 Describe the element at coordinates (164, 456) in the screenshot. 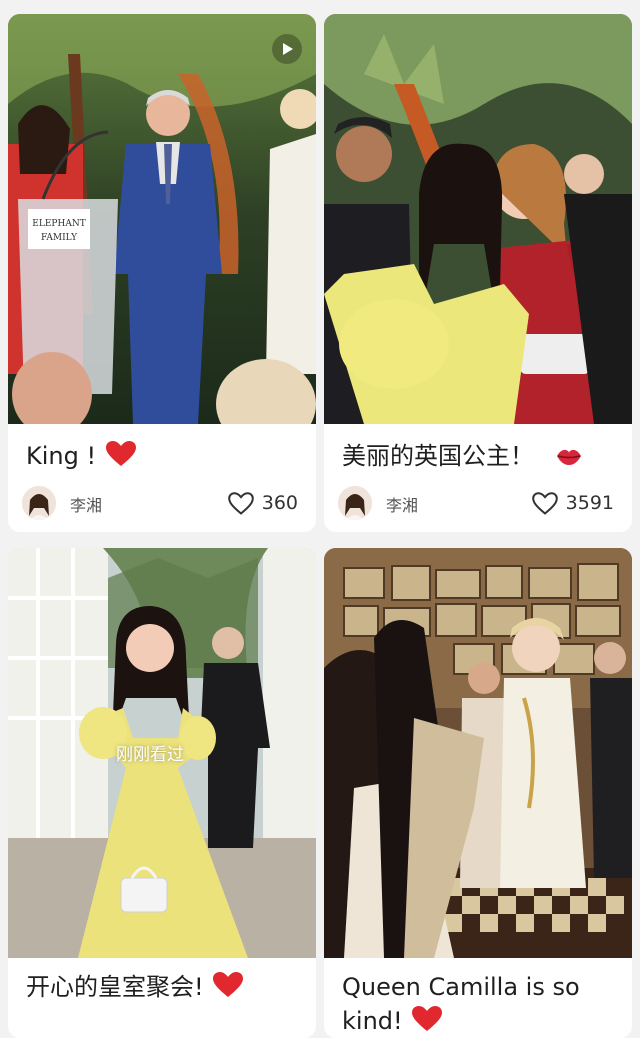

I see `card-title: King !` at that location.